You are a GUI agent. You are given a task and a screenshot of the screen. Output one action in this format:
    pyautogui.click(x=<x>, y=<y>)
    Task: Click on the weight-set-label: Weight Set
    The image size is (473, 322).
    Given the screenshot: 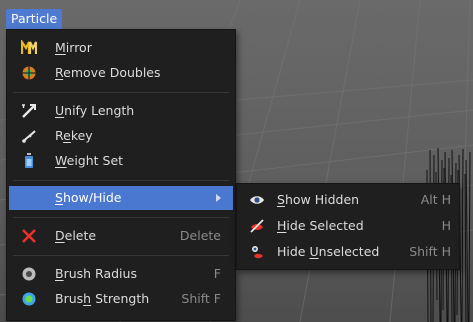 What is the action you would take?
    pyautogui.click(x=89, y=160)
    